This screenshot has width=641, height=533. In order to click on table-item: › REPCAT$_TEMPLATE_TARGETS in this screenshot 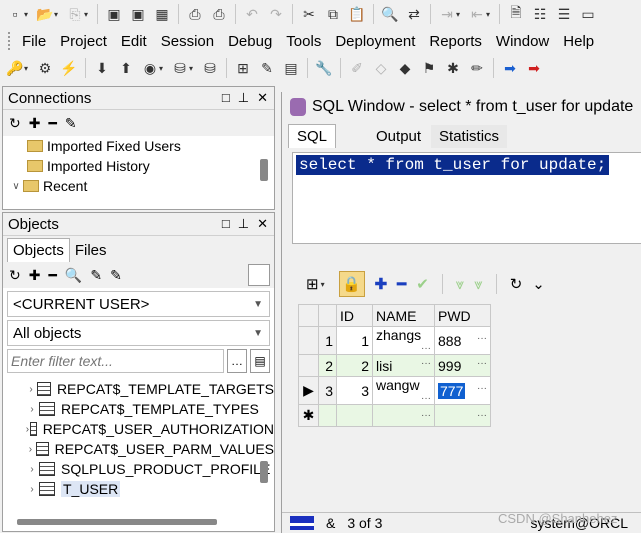, I will do `click(138, 389)`.